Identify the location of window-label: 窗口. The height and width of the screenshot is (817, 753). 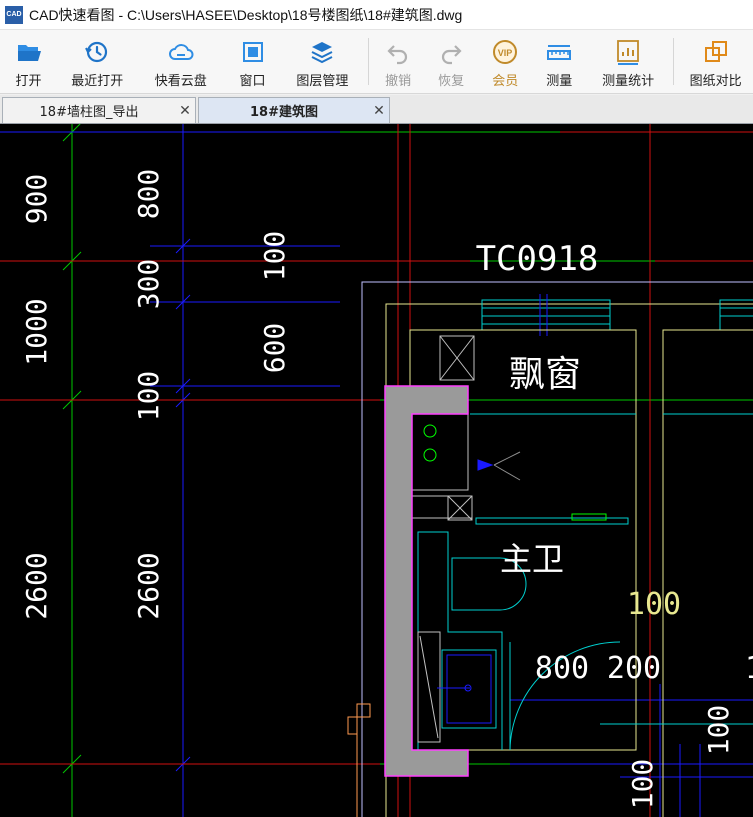
(252, 81).